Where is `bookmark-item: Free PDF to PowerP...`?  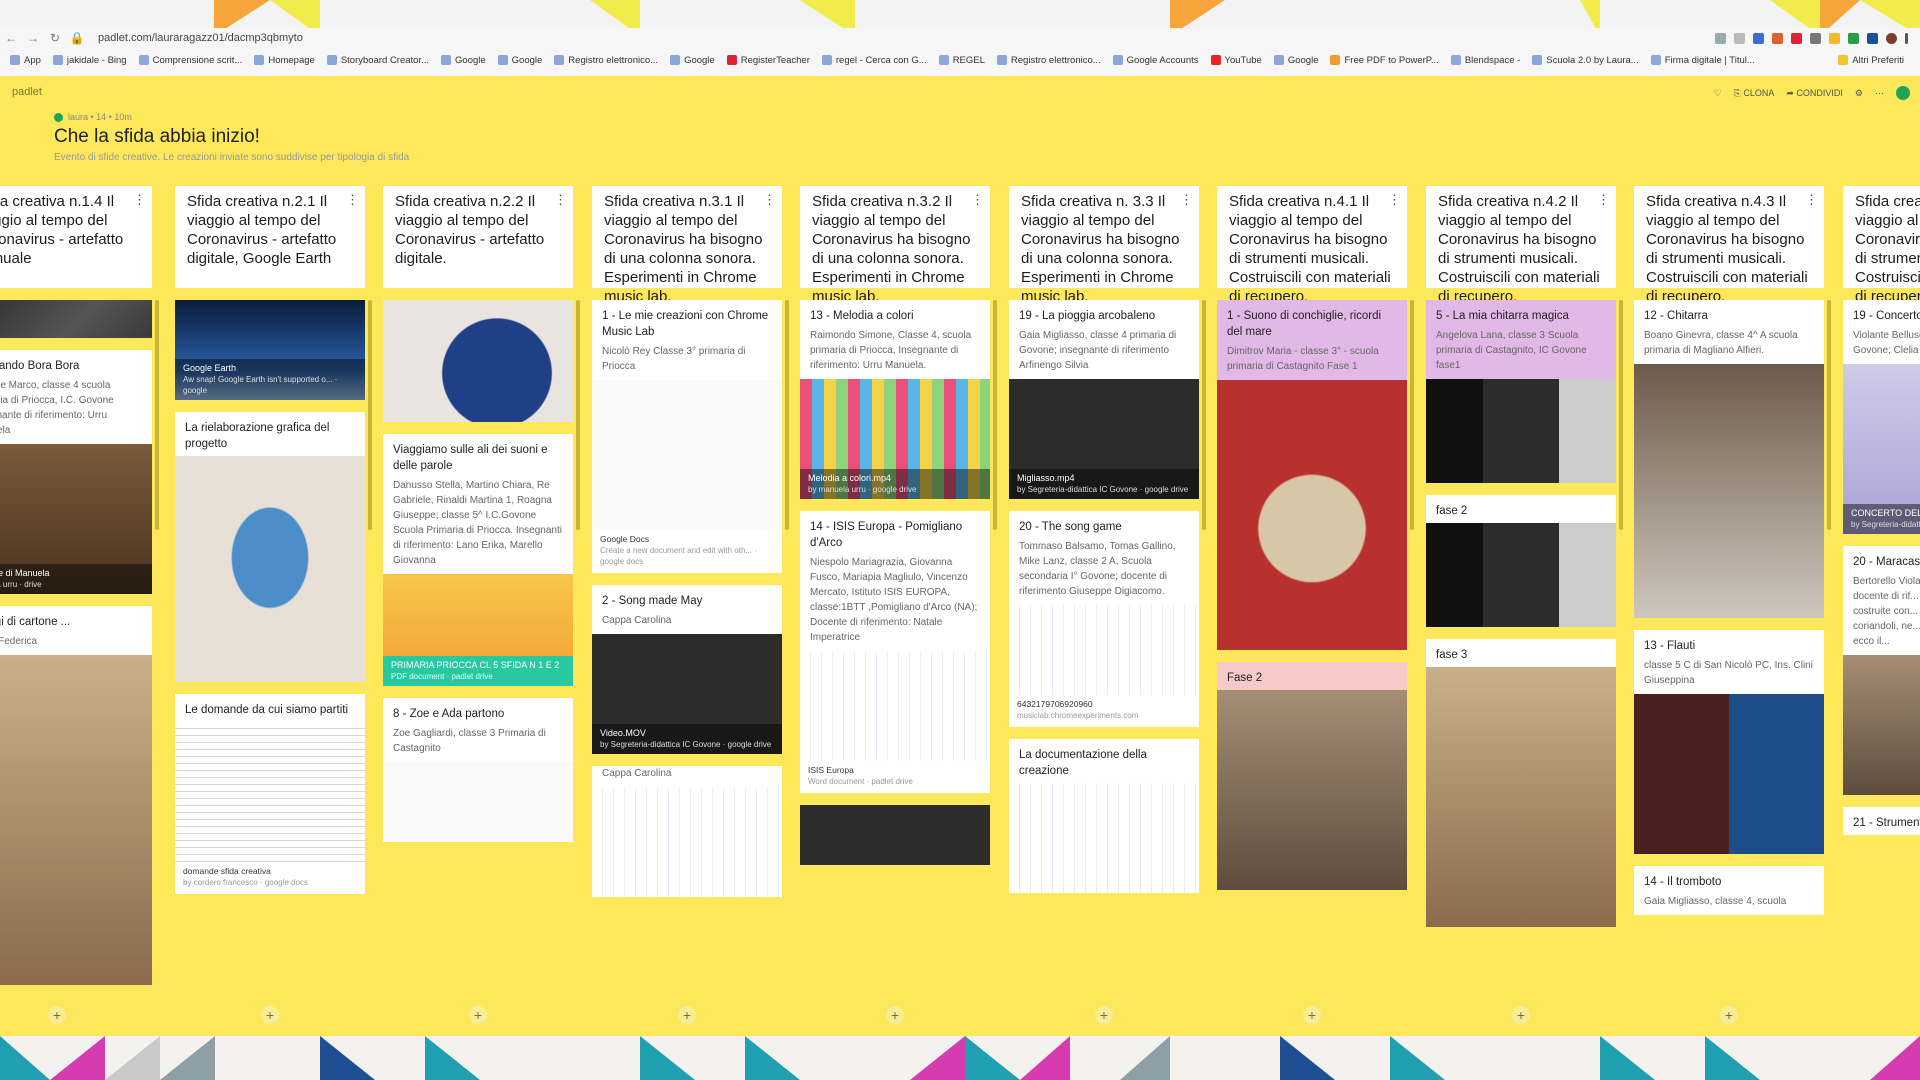 bookmark-item: Free PDF to PowerP... is located at coordinates (1384, 60).